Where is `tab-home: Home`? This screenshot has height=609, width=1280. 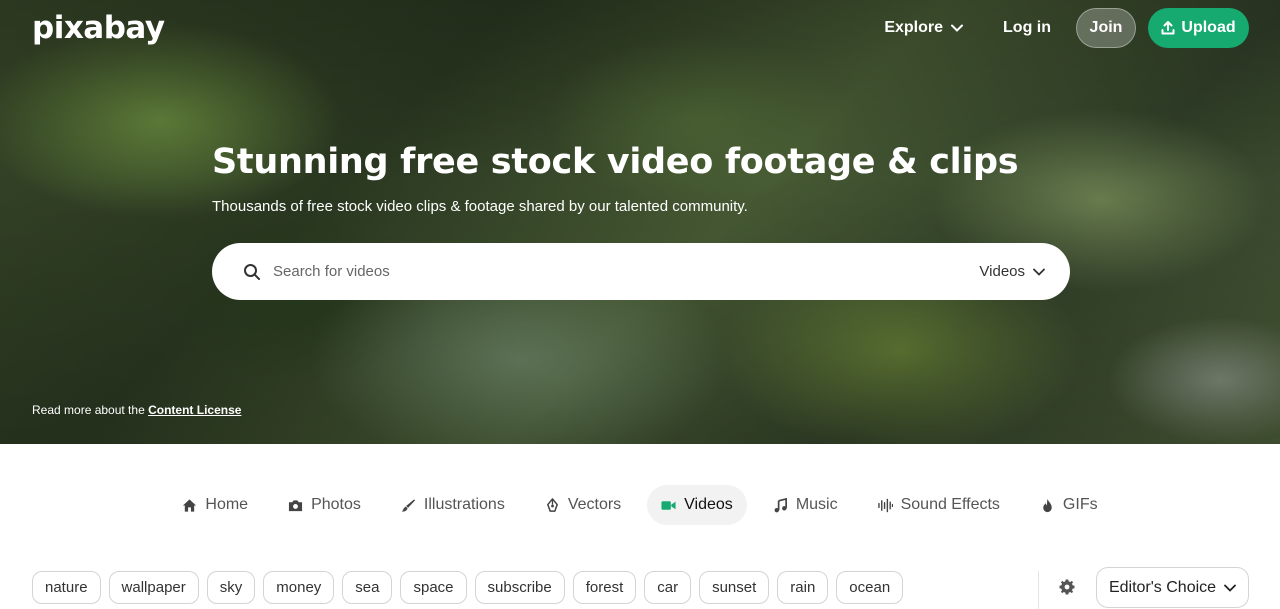 tab-home: Home is located at coordinates (215, 505).